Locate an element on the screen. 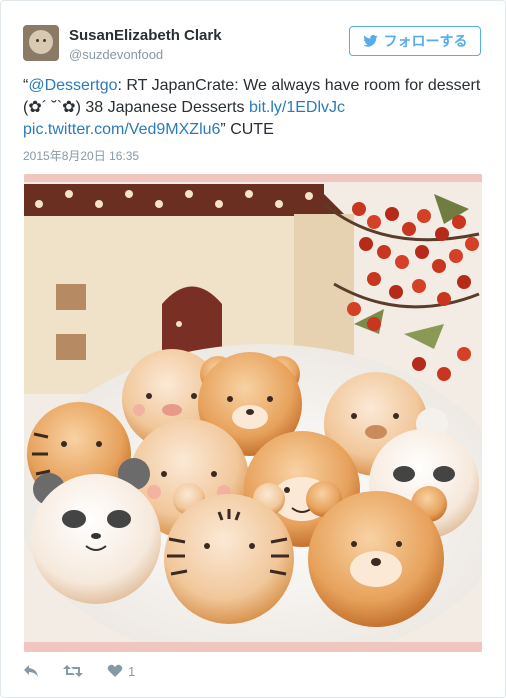 The image size is (506, 698). avatar-face is located at coordinates (41, 42).